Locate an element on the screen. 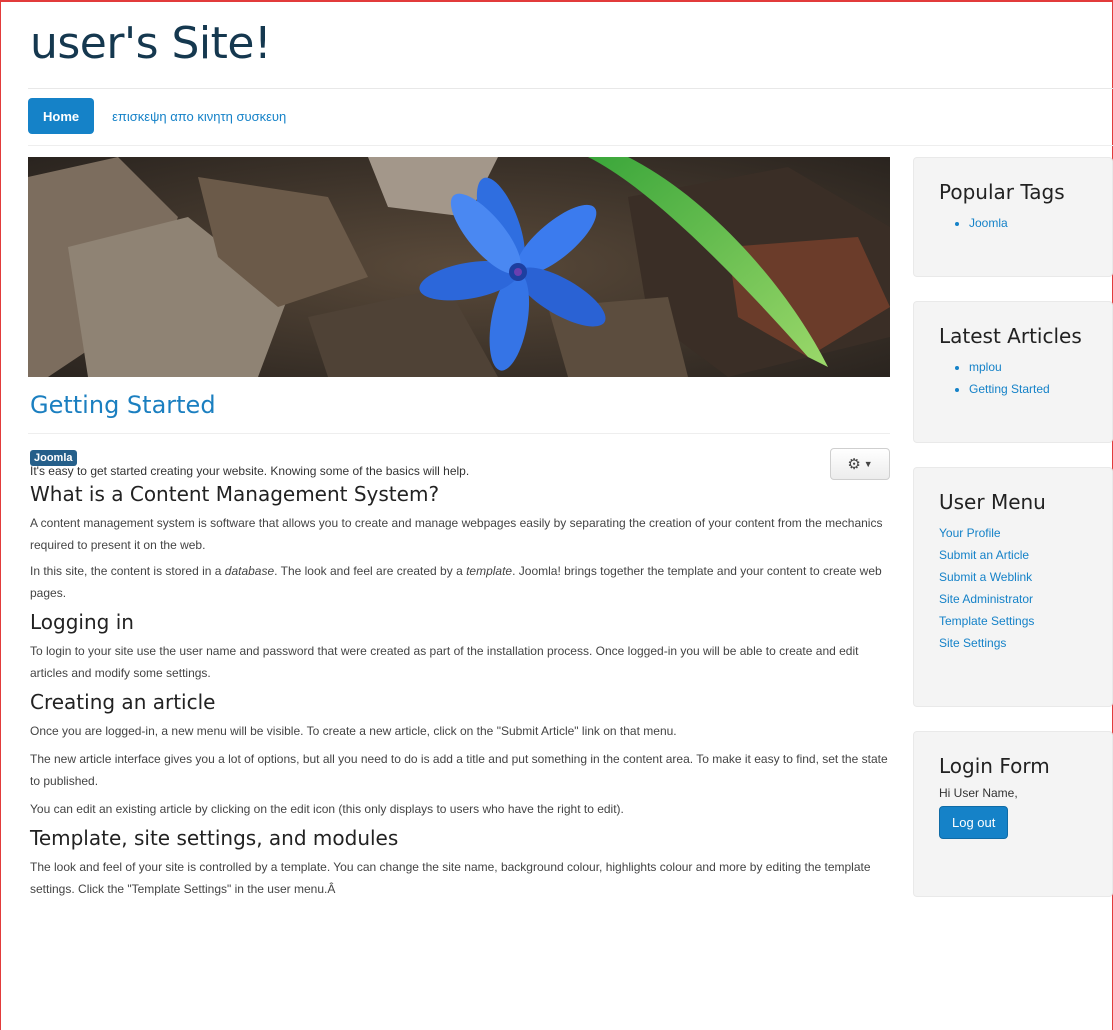  menu-link-site-admin: Site Administrator is located at coordinates (986, 599).